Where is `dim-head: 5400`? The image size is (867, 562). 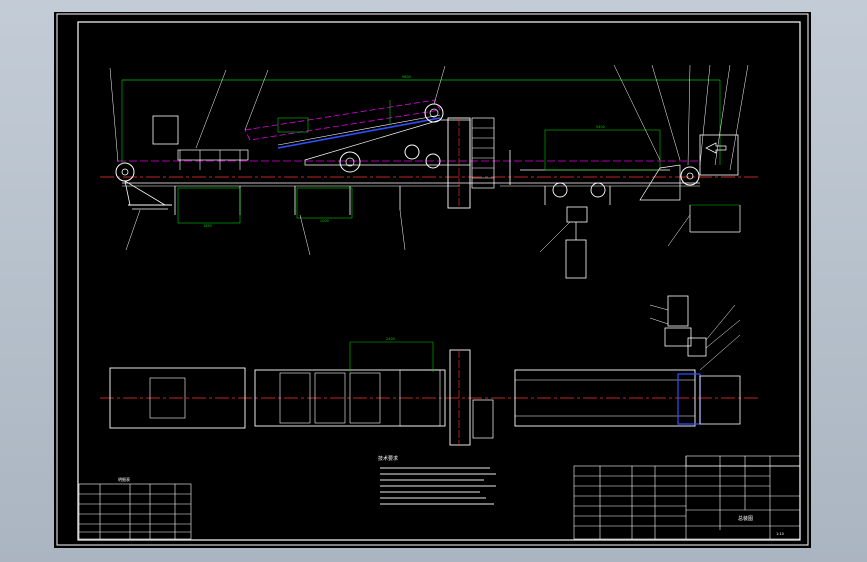 dim-head: 5400 is located at coordinates (600, 127).